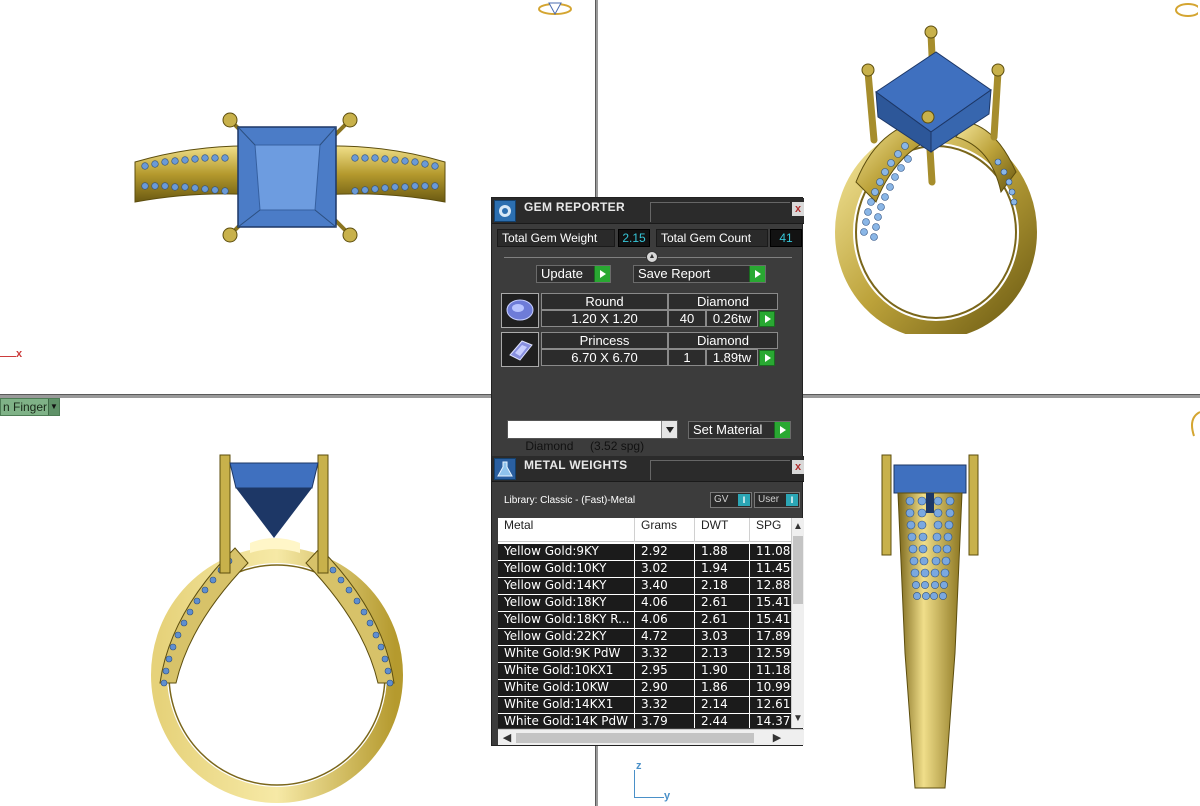 This screenshot has width=1200, height=806. Describe the element at coordinates (635, 738) in the screenshot. I see `scroll-thumb-horizontal` at that location.